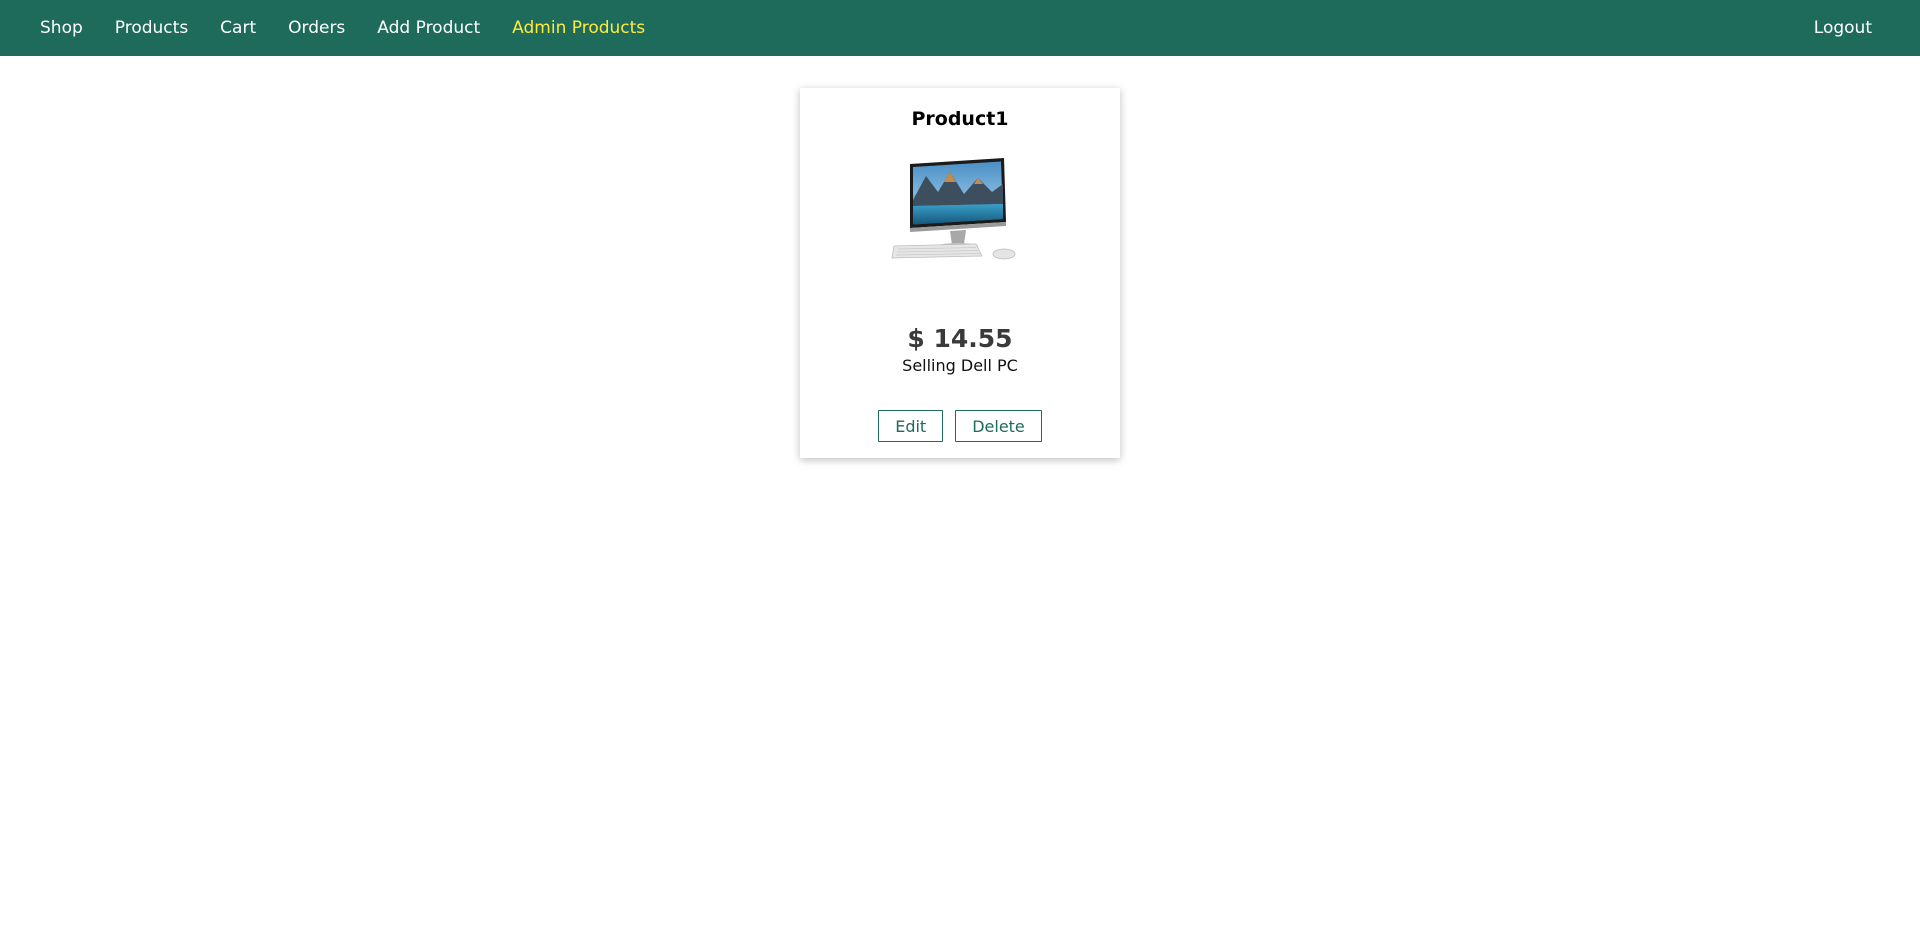  What do you see at coordinates (61, 28) in the screenshot?
I see `nav-link-shop: Shop` at bounding box center [61, 28].